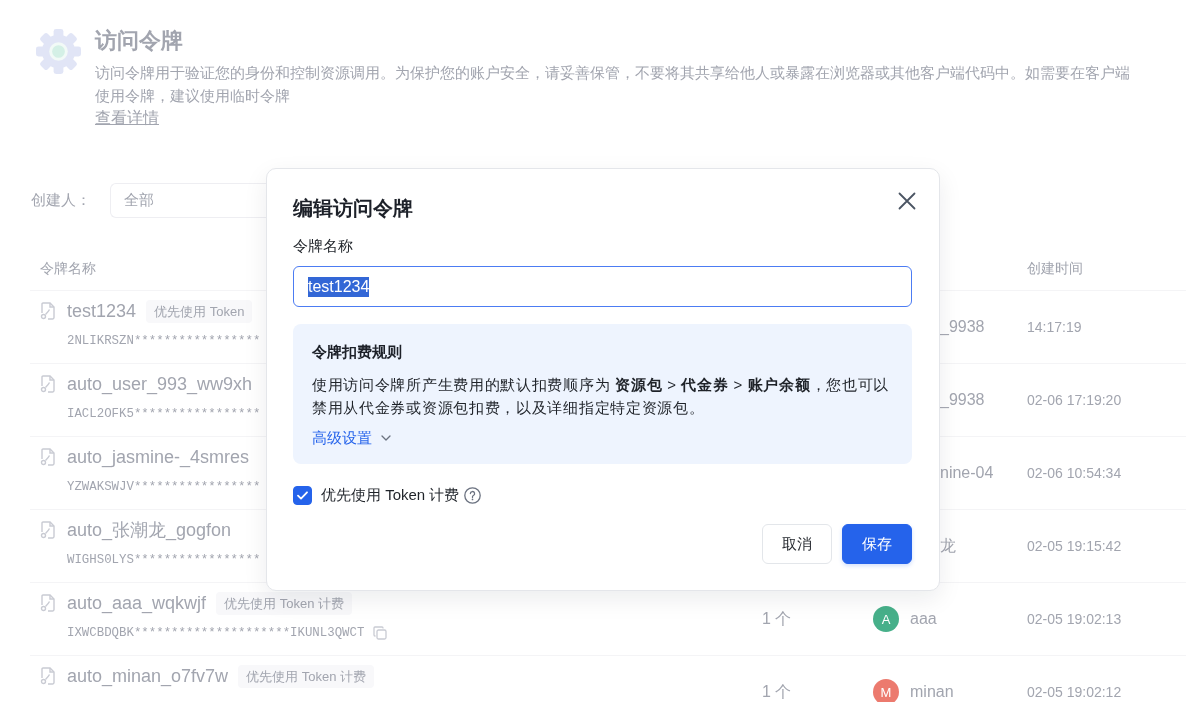  Describe the element at coordinates (137, 603) in the screenshot. I see `token-name: auto_aaa_wqkwjf` at that location.